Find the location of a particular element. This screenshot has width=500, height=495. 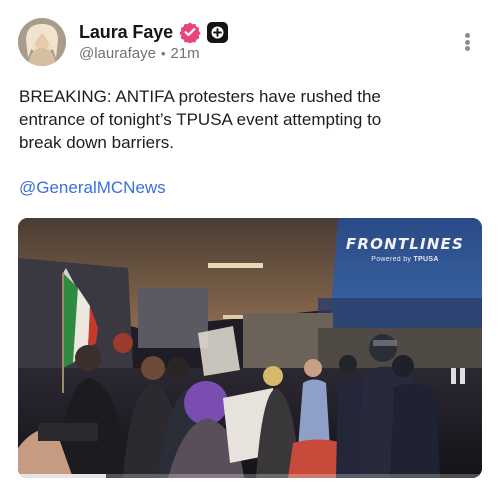

video-progress-bar is located at coordinates (250, 476).